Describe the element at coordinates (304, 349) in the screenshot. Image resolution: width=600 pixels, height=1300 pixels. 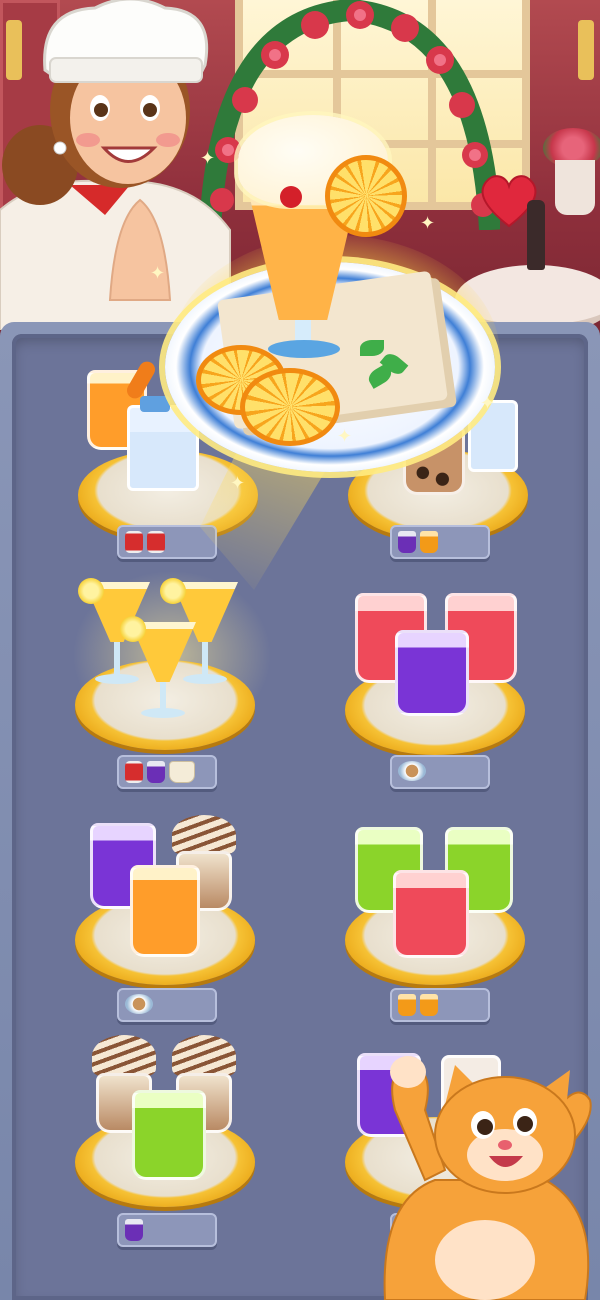
I see `glass-base` at that location.